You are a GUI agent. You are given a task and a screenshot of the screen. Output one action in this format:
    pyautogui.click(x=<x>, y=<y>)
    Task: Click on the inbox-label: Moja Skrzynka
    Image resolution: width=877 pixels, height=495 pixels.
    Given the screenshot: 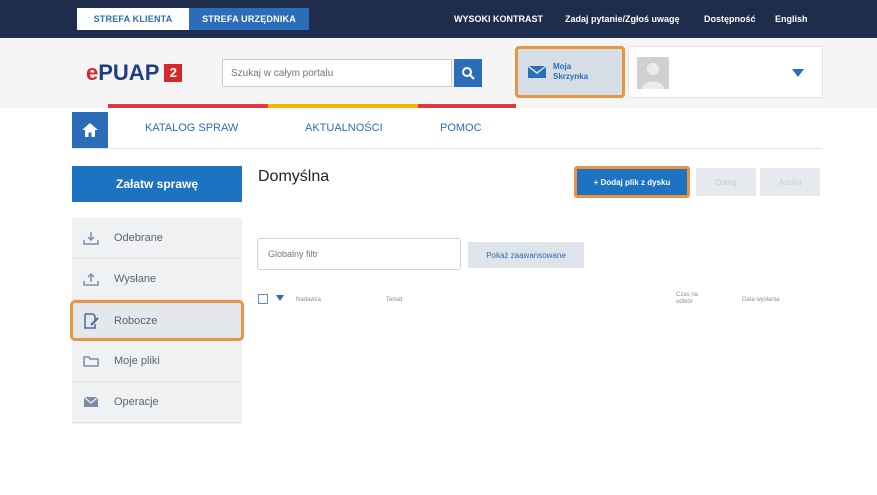 What is the action you would take?
    pyautogui.click(x=570, y=72)
    